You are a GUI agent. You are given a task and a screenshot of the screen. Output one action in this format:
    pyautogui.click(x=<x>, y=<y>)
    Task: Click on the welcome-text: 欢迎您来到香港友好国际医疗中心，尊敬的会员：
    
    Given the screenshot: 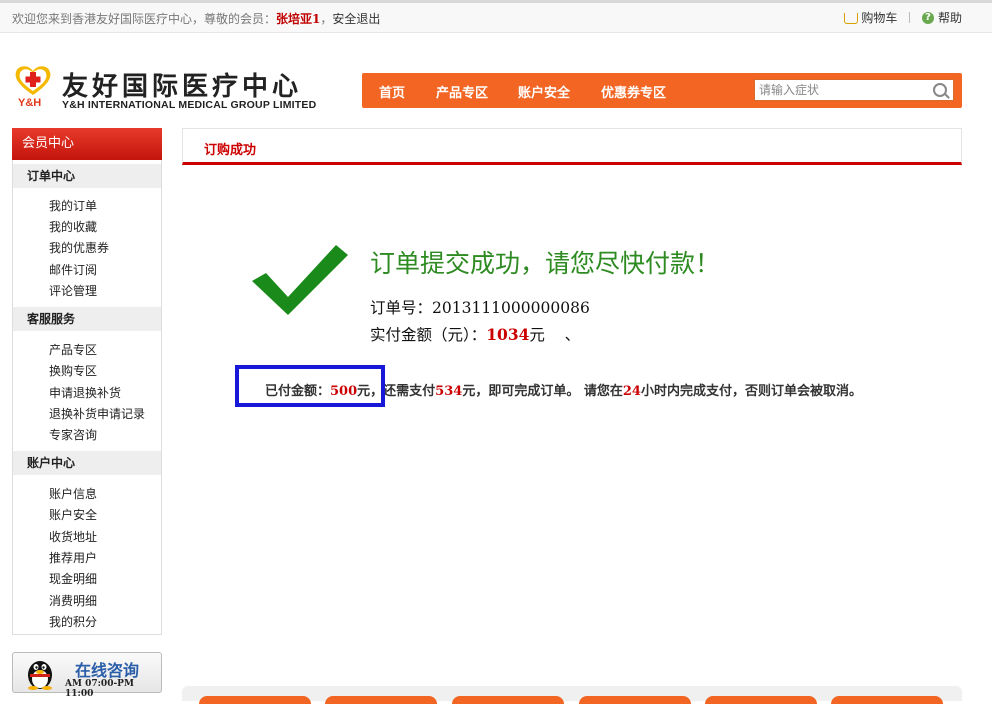 What is the action you would take?
    pyautogui.click(x=144, y=19)
    